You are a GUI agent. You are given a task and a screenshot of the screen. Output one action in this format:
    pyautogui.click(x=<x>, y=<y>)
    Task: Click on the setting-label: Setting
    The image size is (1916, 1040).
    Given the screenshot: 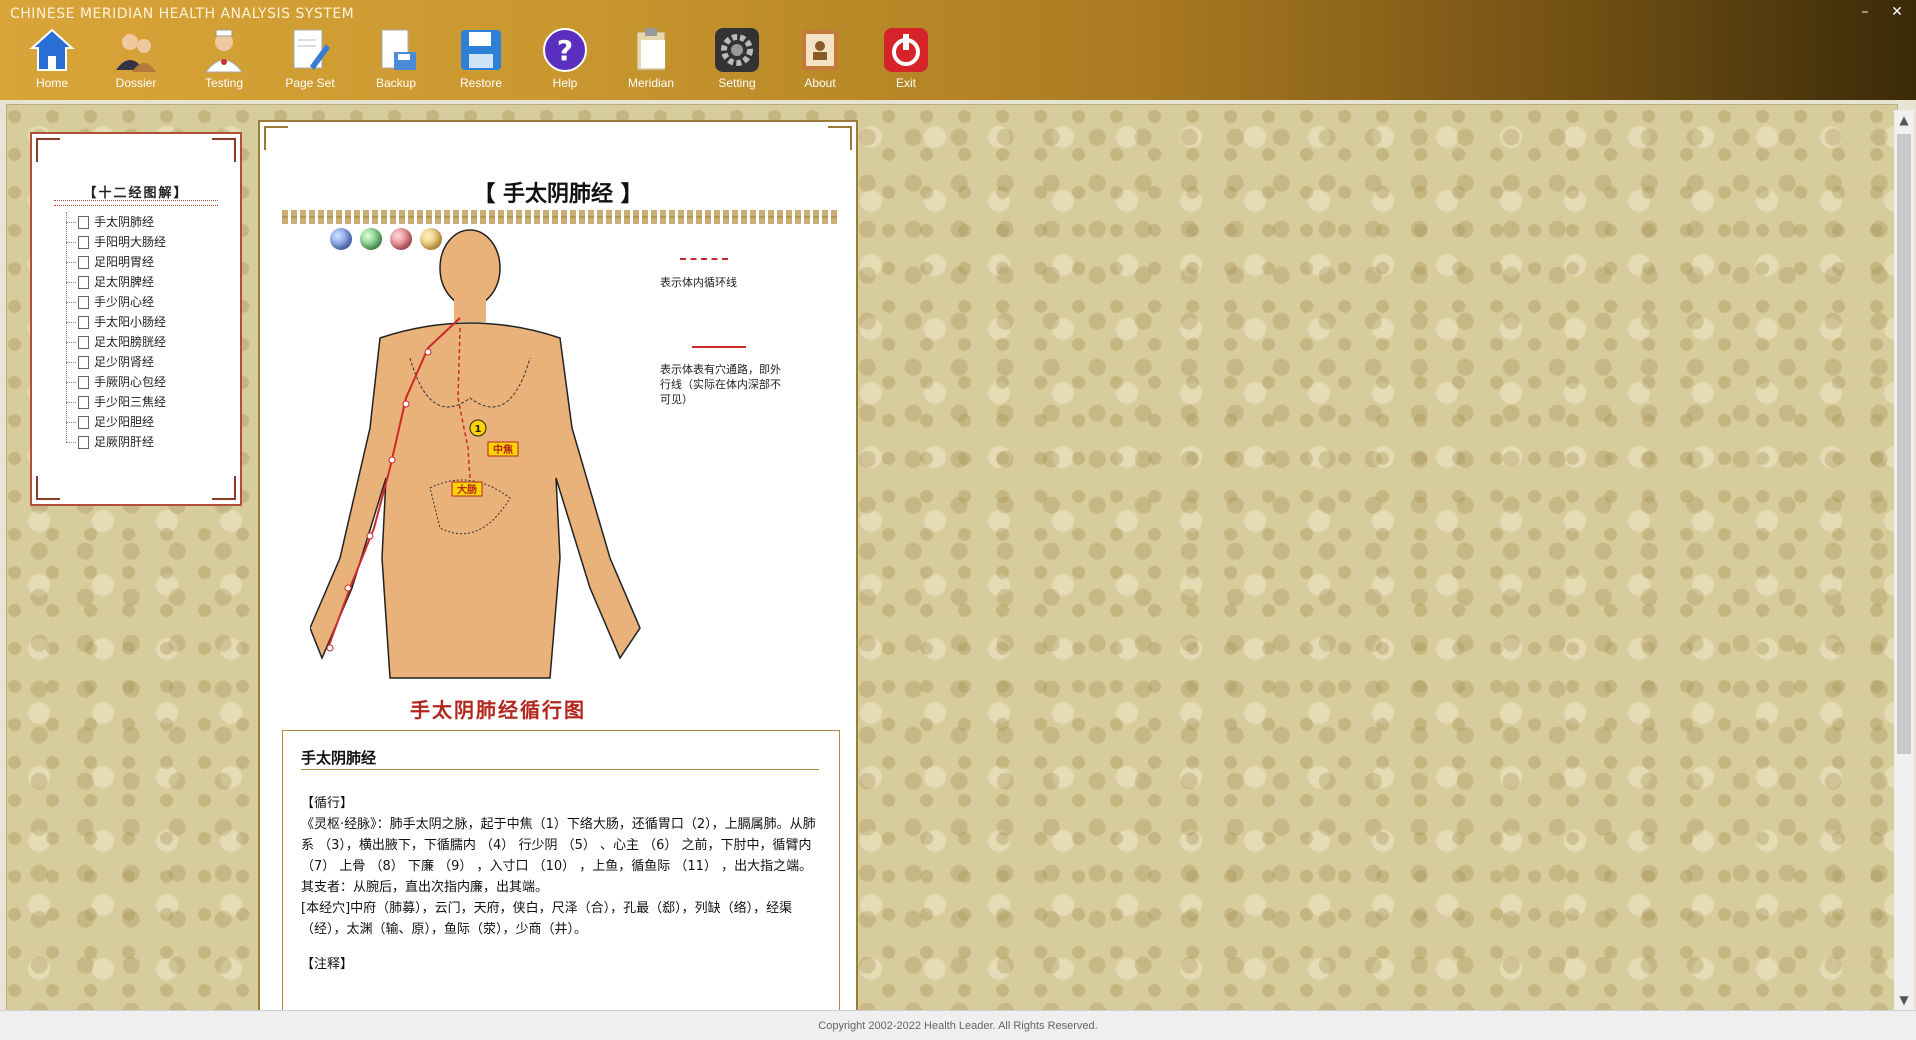 What is the action you would take?
    pyautogui.click(x=737, y=83)
    